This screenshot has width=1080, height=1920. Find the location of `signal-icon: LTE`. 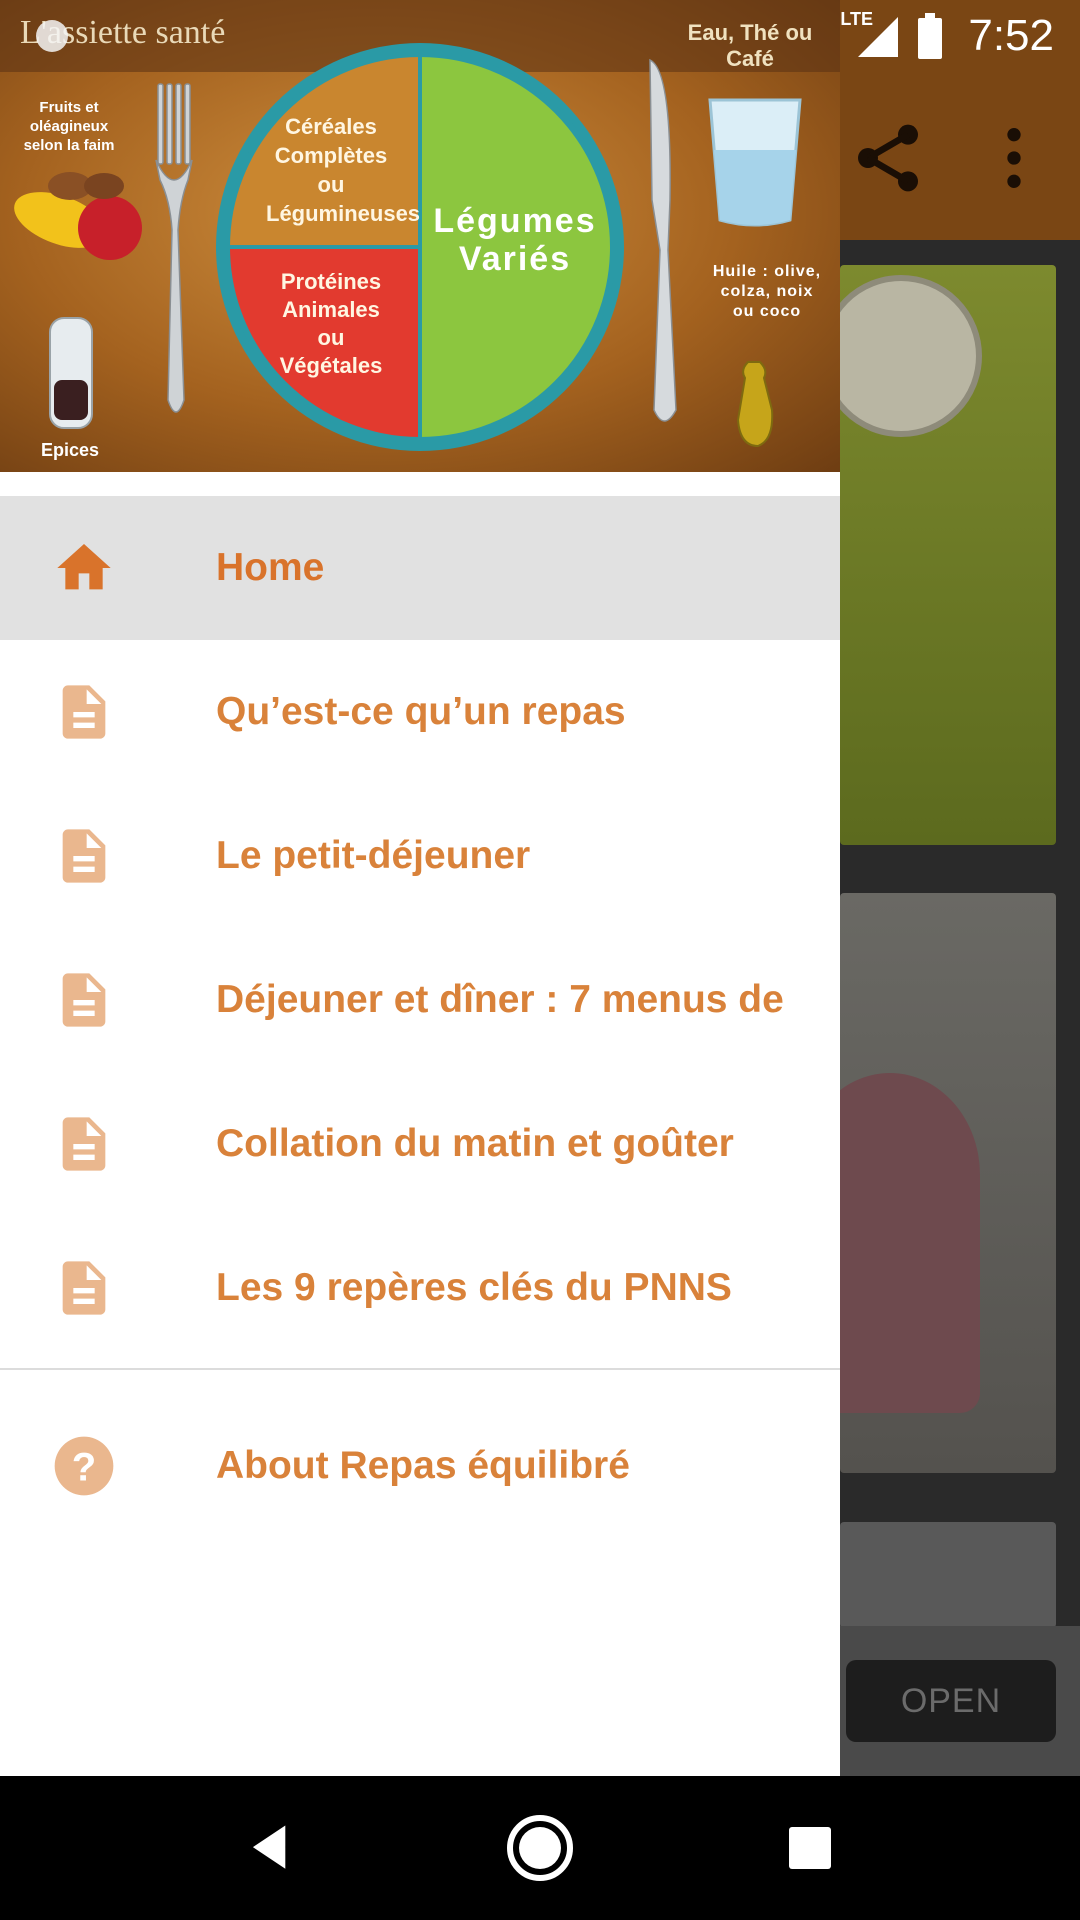

signal-icon: LTE is located at coordinates (871, 34).